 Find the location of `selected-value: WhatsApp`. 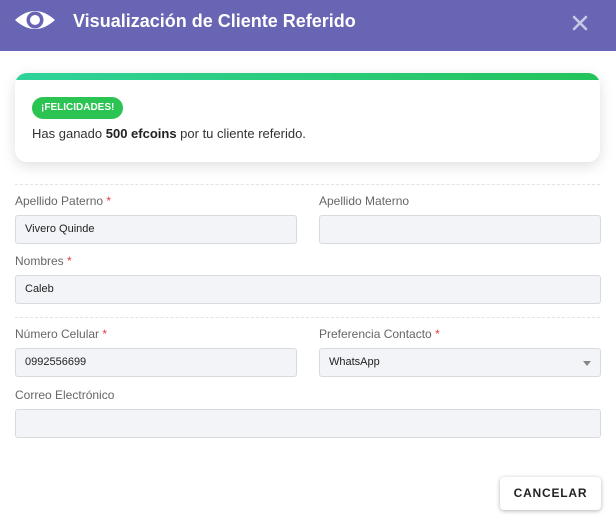

selected-value: WhatsApp is located at coordinates (354, 362).